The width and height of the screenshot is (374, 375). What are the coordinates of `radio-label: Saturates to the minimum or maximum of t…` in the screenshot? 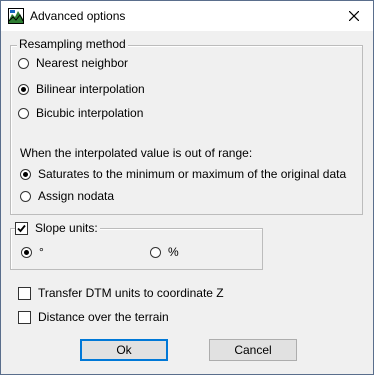 It's located at (192, 174).